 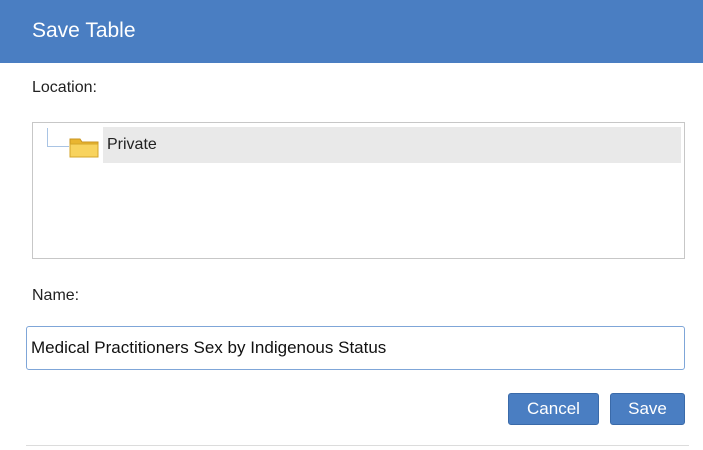 I want to click on tree-connector-line, so click(x=58, y=137).